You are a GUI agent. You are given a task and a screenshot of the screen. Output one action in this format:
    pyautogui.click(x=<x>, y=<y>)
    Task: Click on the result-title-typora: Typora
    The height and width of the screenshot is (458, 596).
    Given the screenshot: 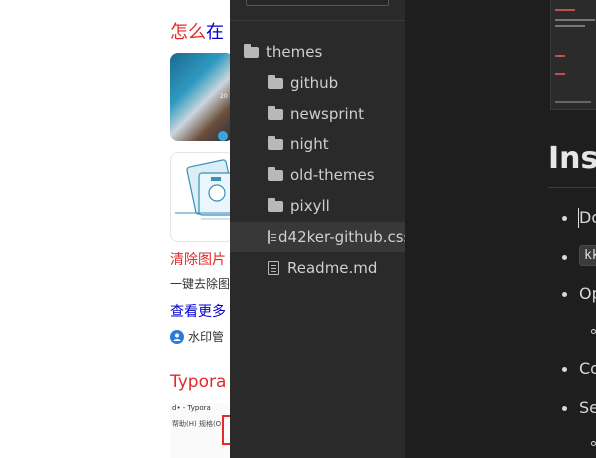 What is the action you would take?
    pyautogui.click(x=198, y=382)
    